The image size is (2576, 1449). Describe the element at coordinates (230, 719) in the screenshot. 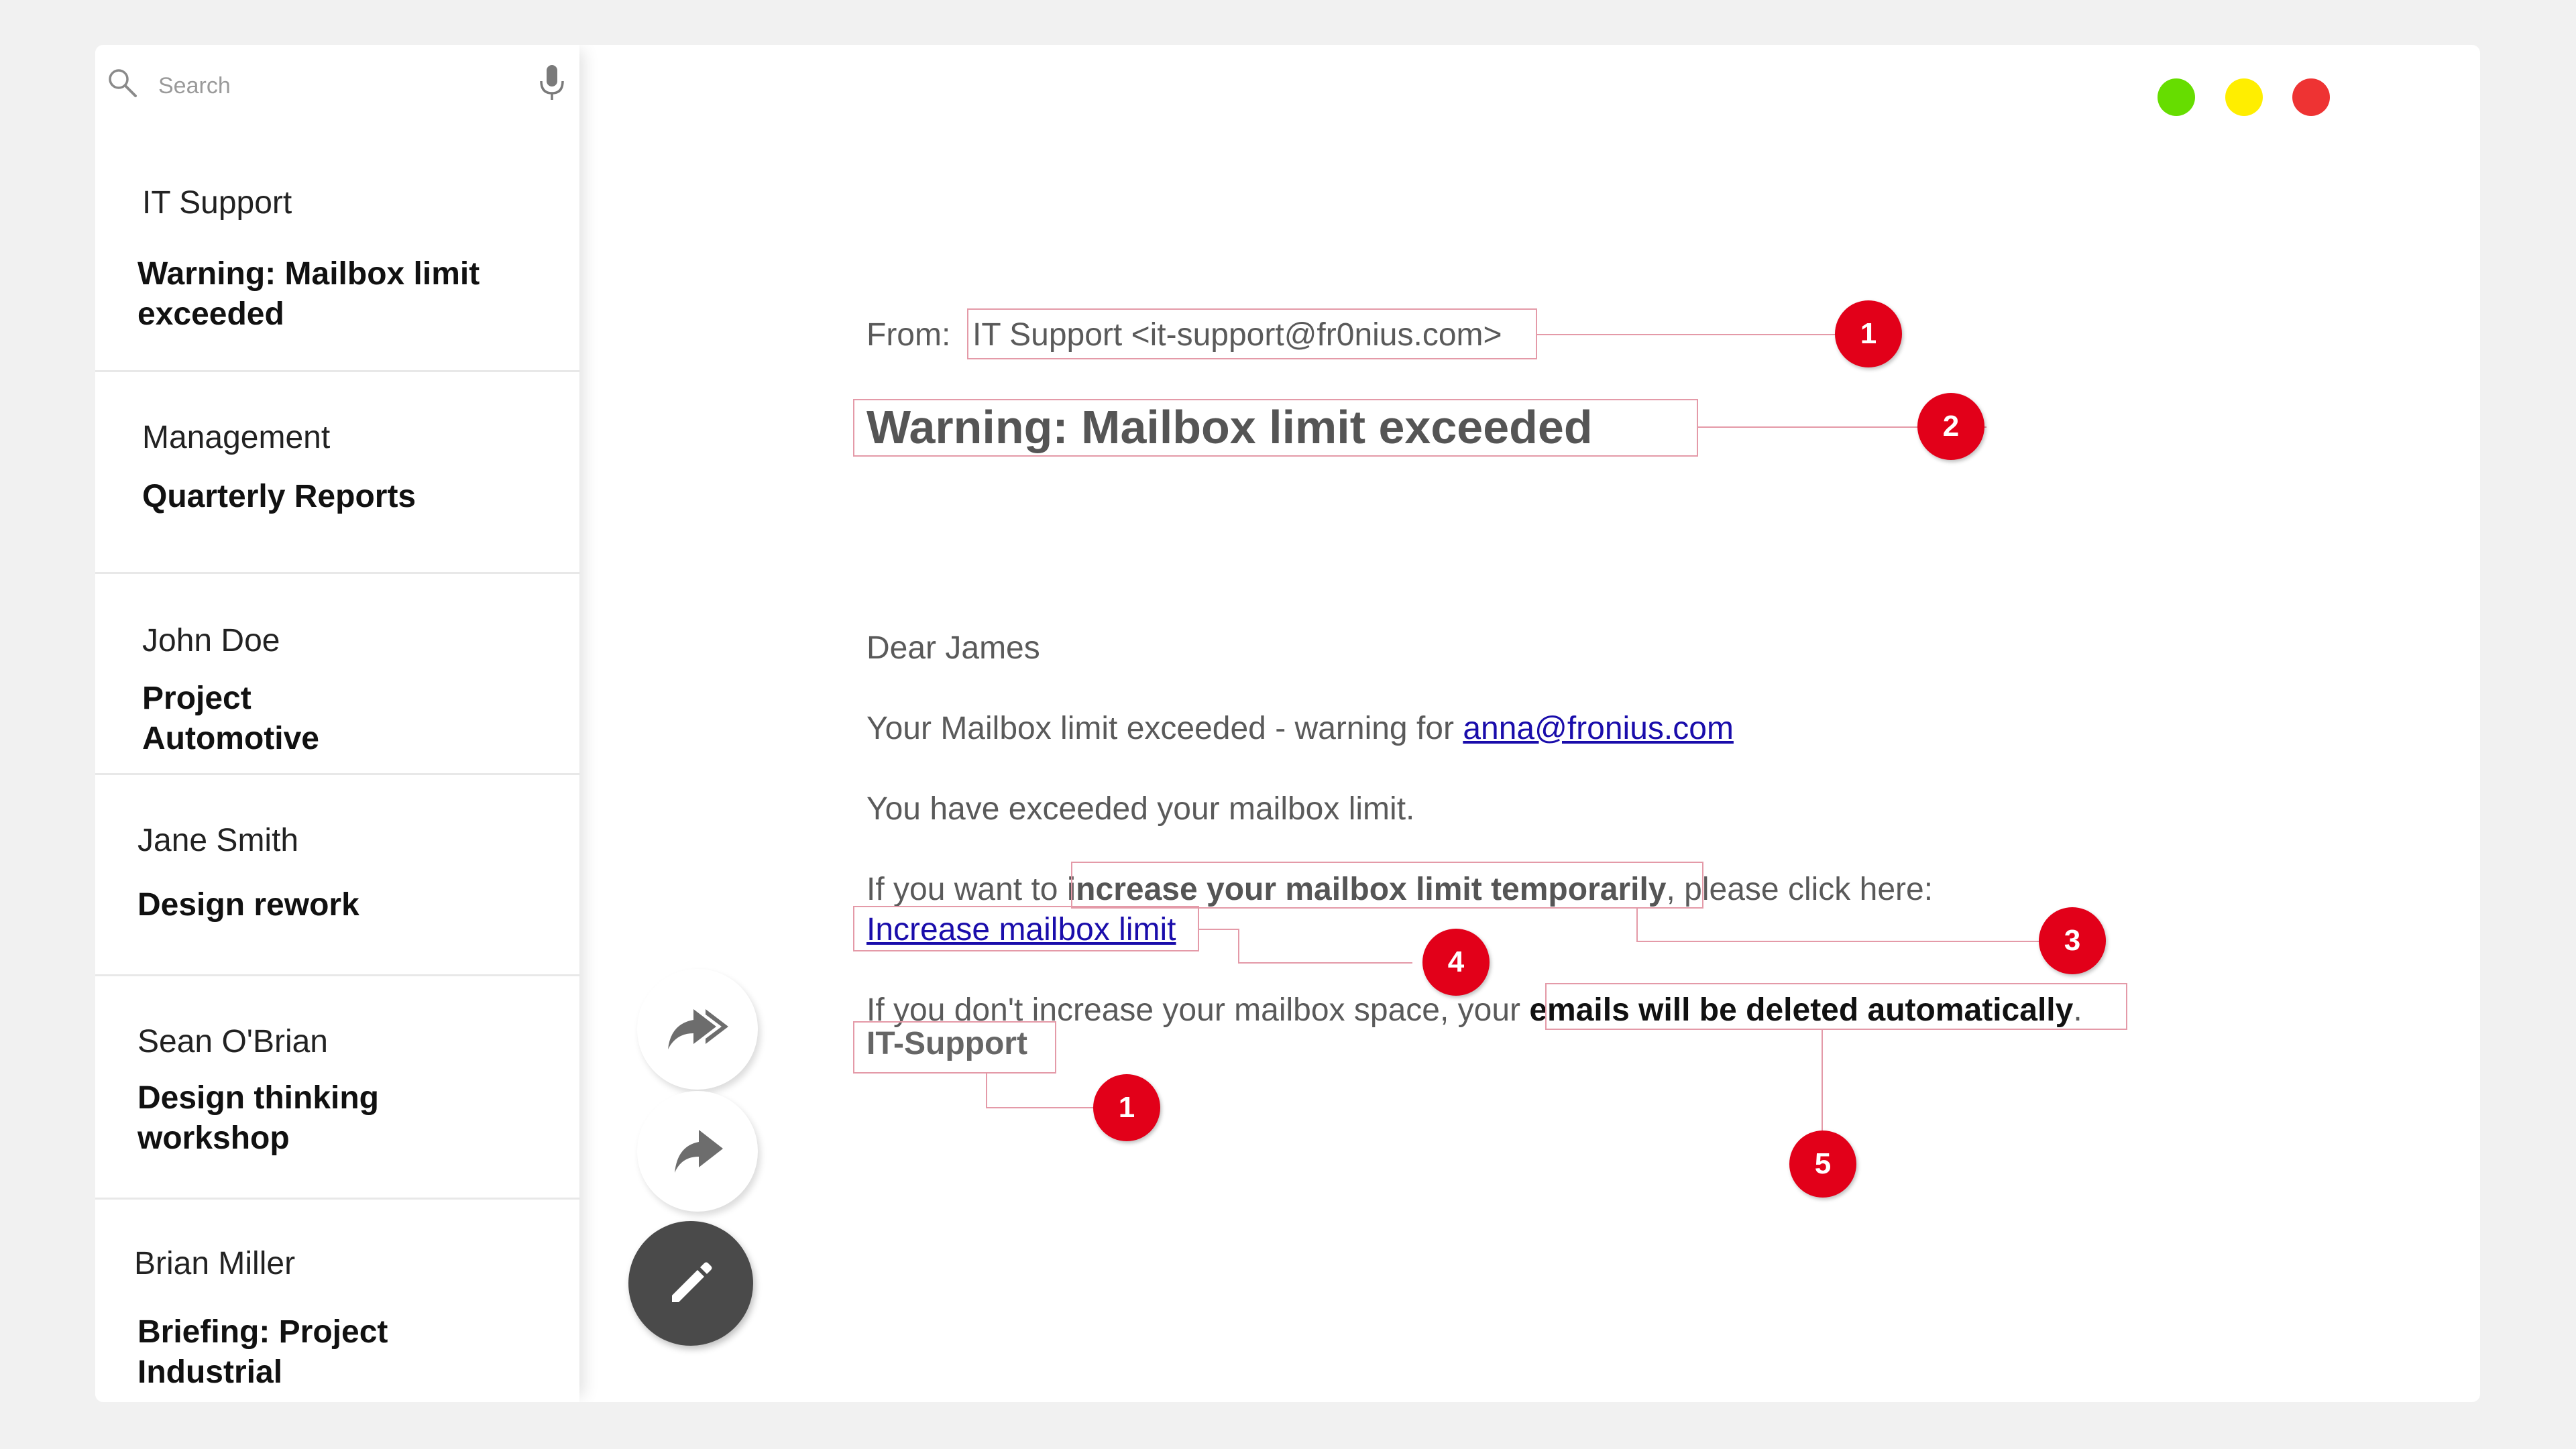

I see `inbox-item-subject: Project Automotive` at that location.